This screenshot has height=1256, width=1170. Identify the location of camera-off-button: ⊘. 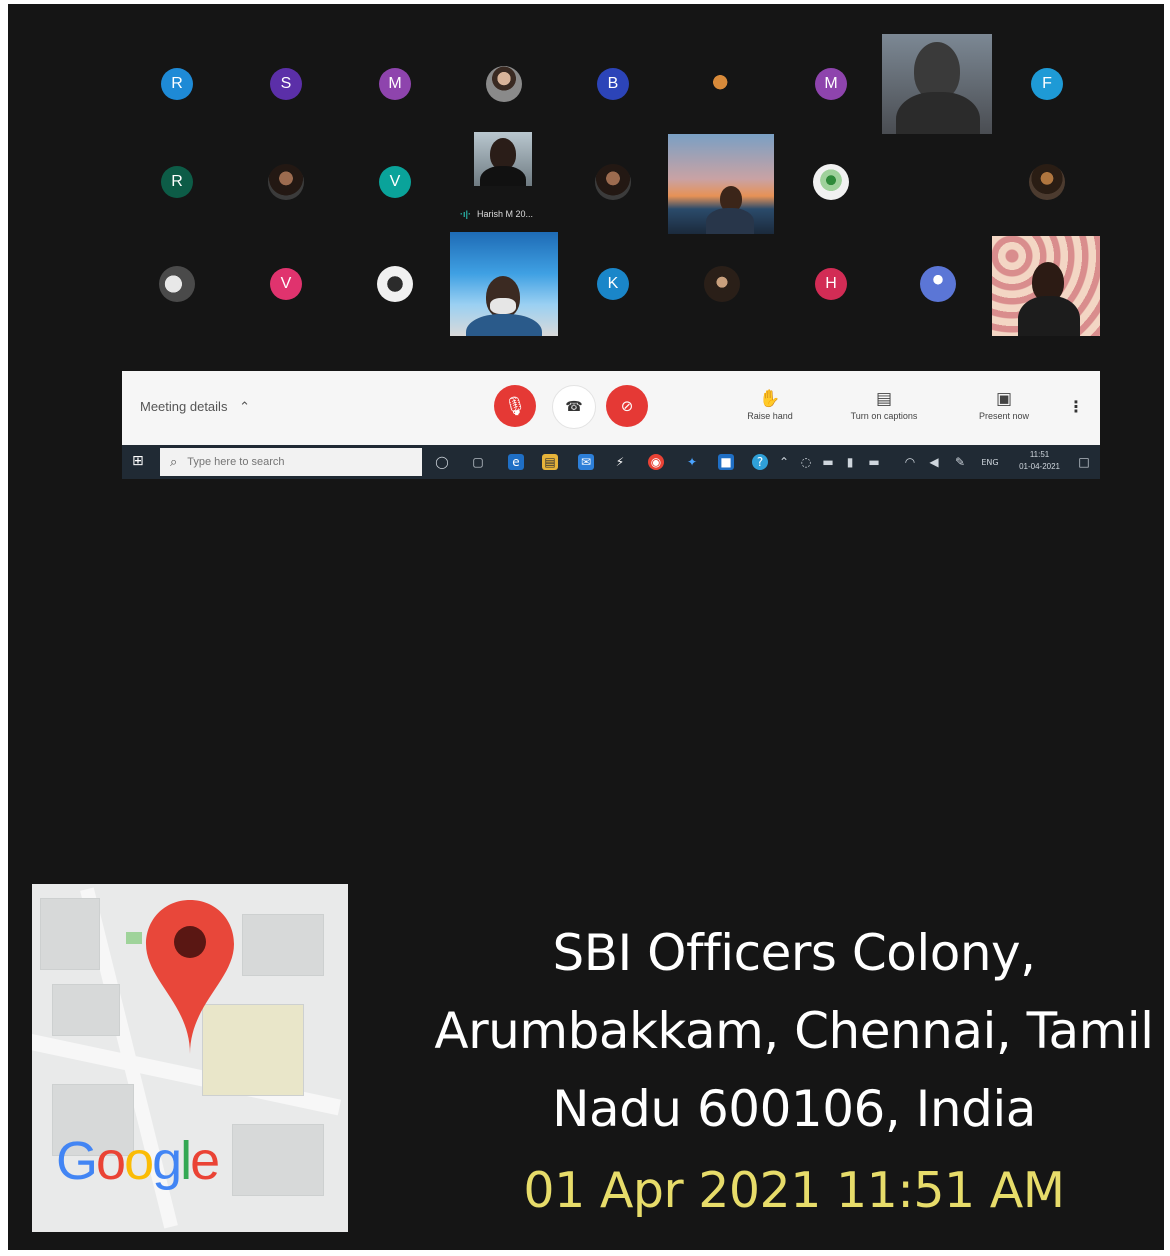
(627, 406).